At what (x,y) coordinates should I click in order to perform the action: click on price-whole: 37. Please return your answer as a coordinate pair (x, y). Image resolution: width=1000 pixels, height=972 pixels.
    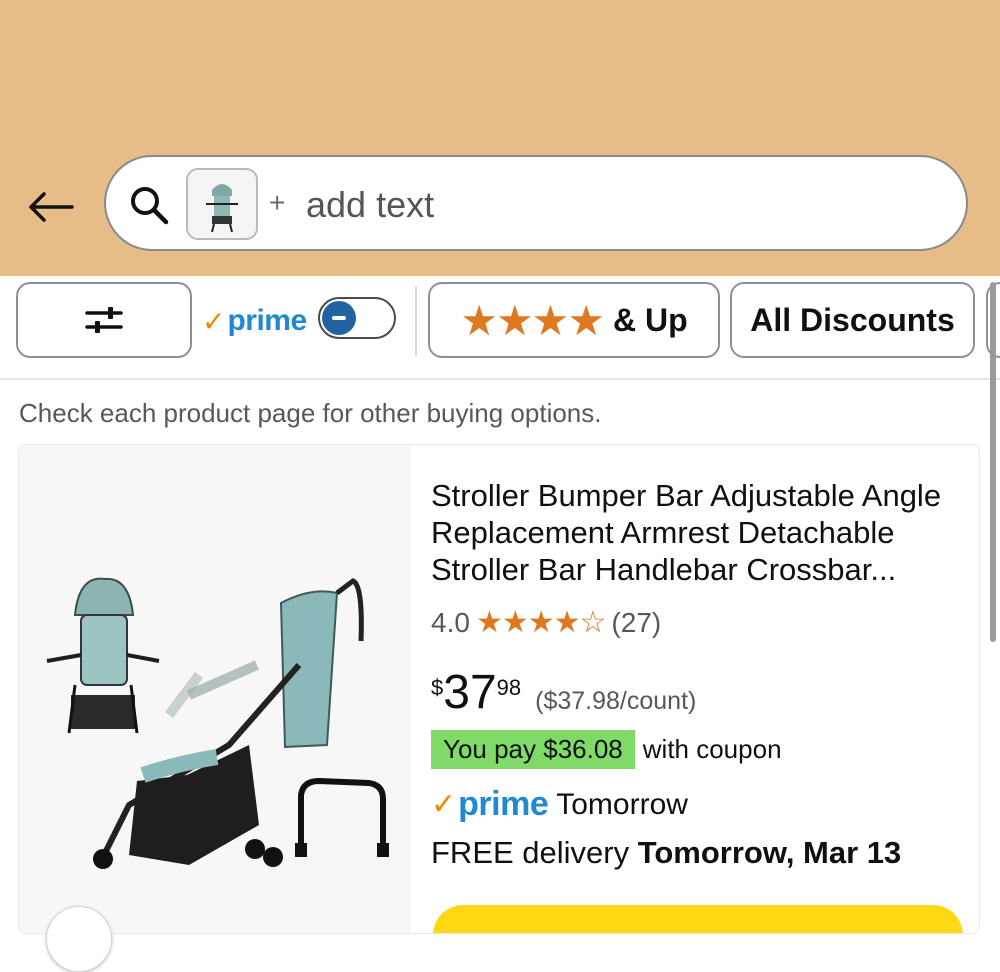
    Looking at the image, I should click on (470, 692).